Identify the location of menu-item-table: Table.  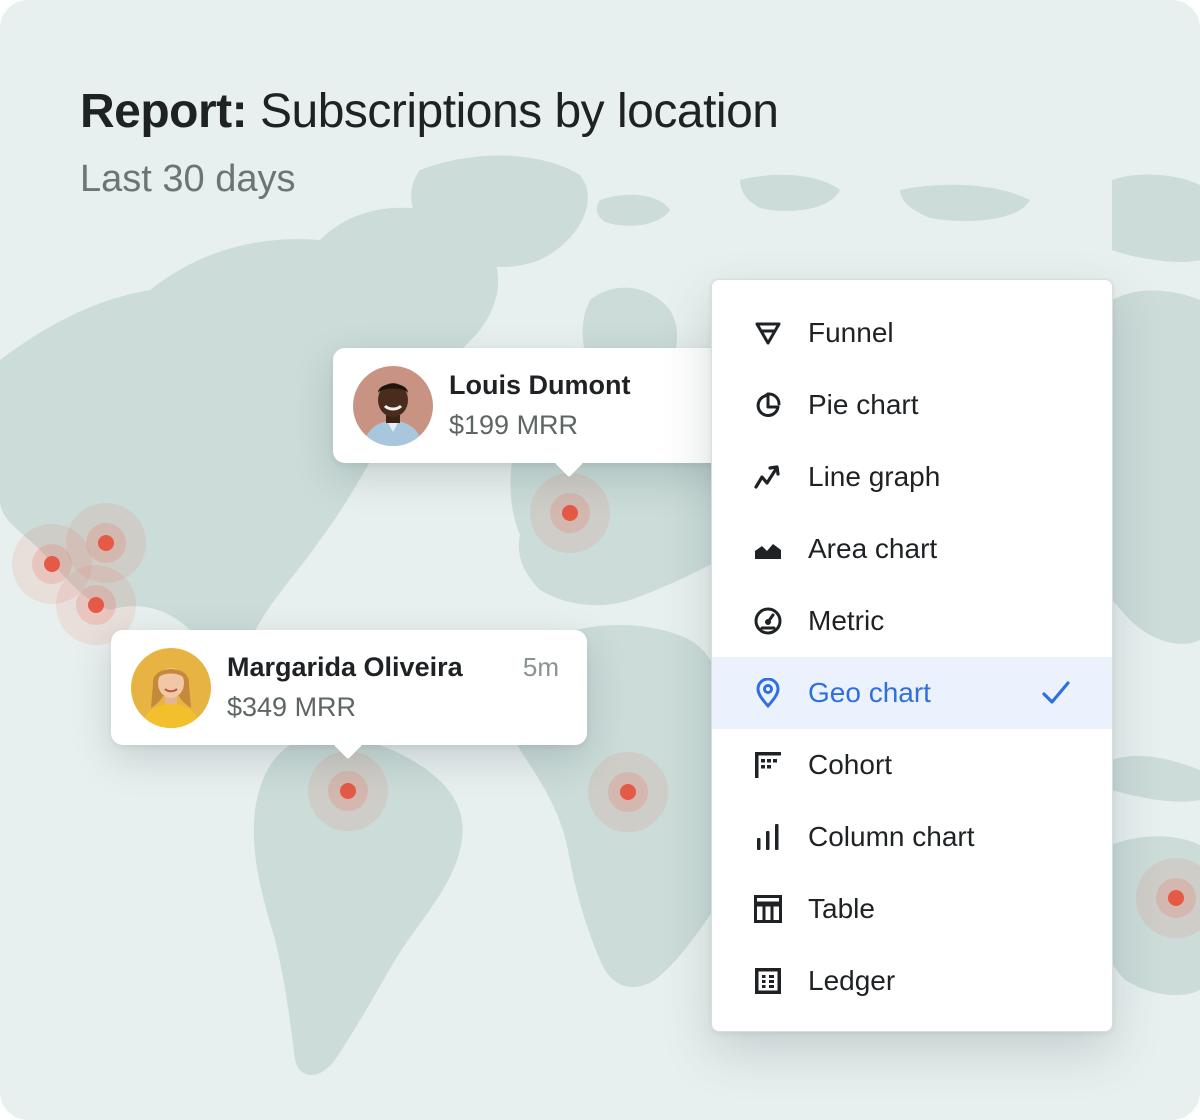
(912, 909).